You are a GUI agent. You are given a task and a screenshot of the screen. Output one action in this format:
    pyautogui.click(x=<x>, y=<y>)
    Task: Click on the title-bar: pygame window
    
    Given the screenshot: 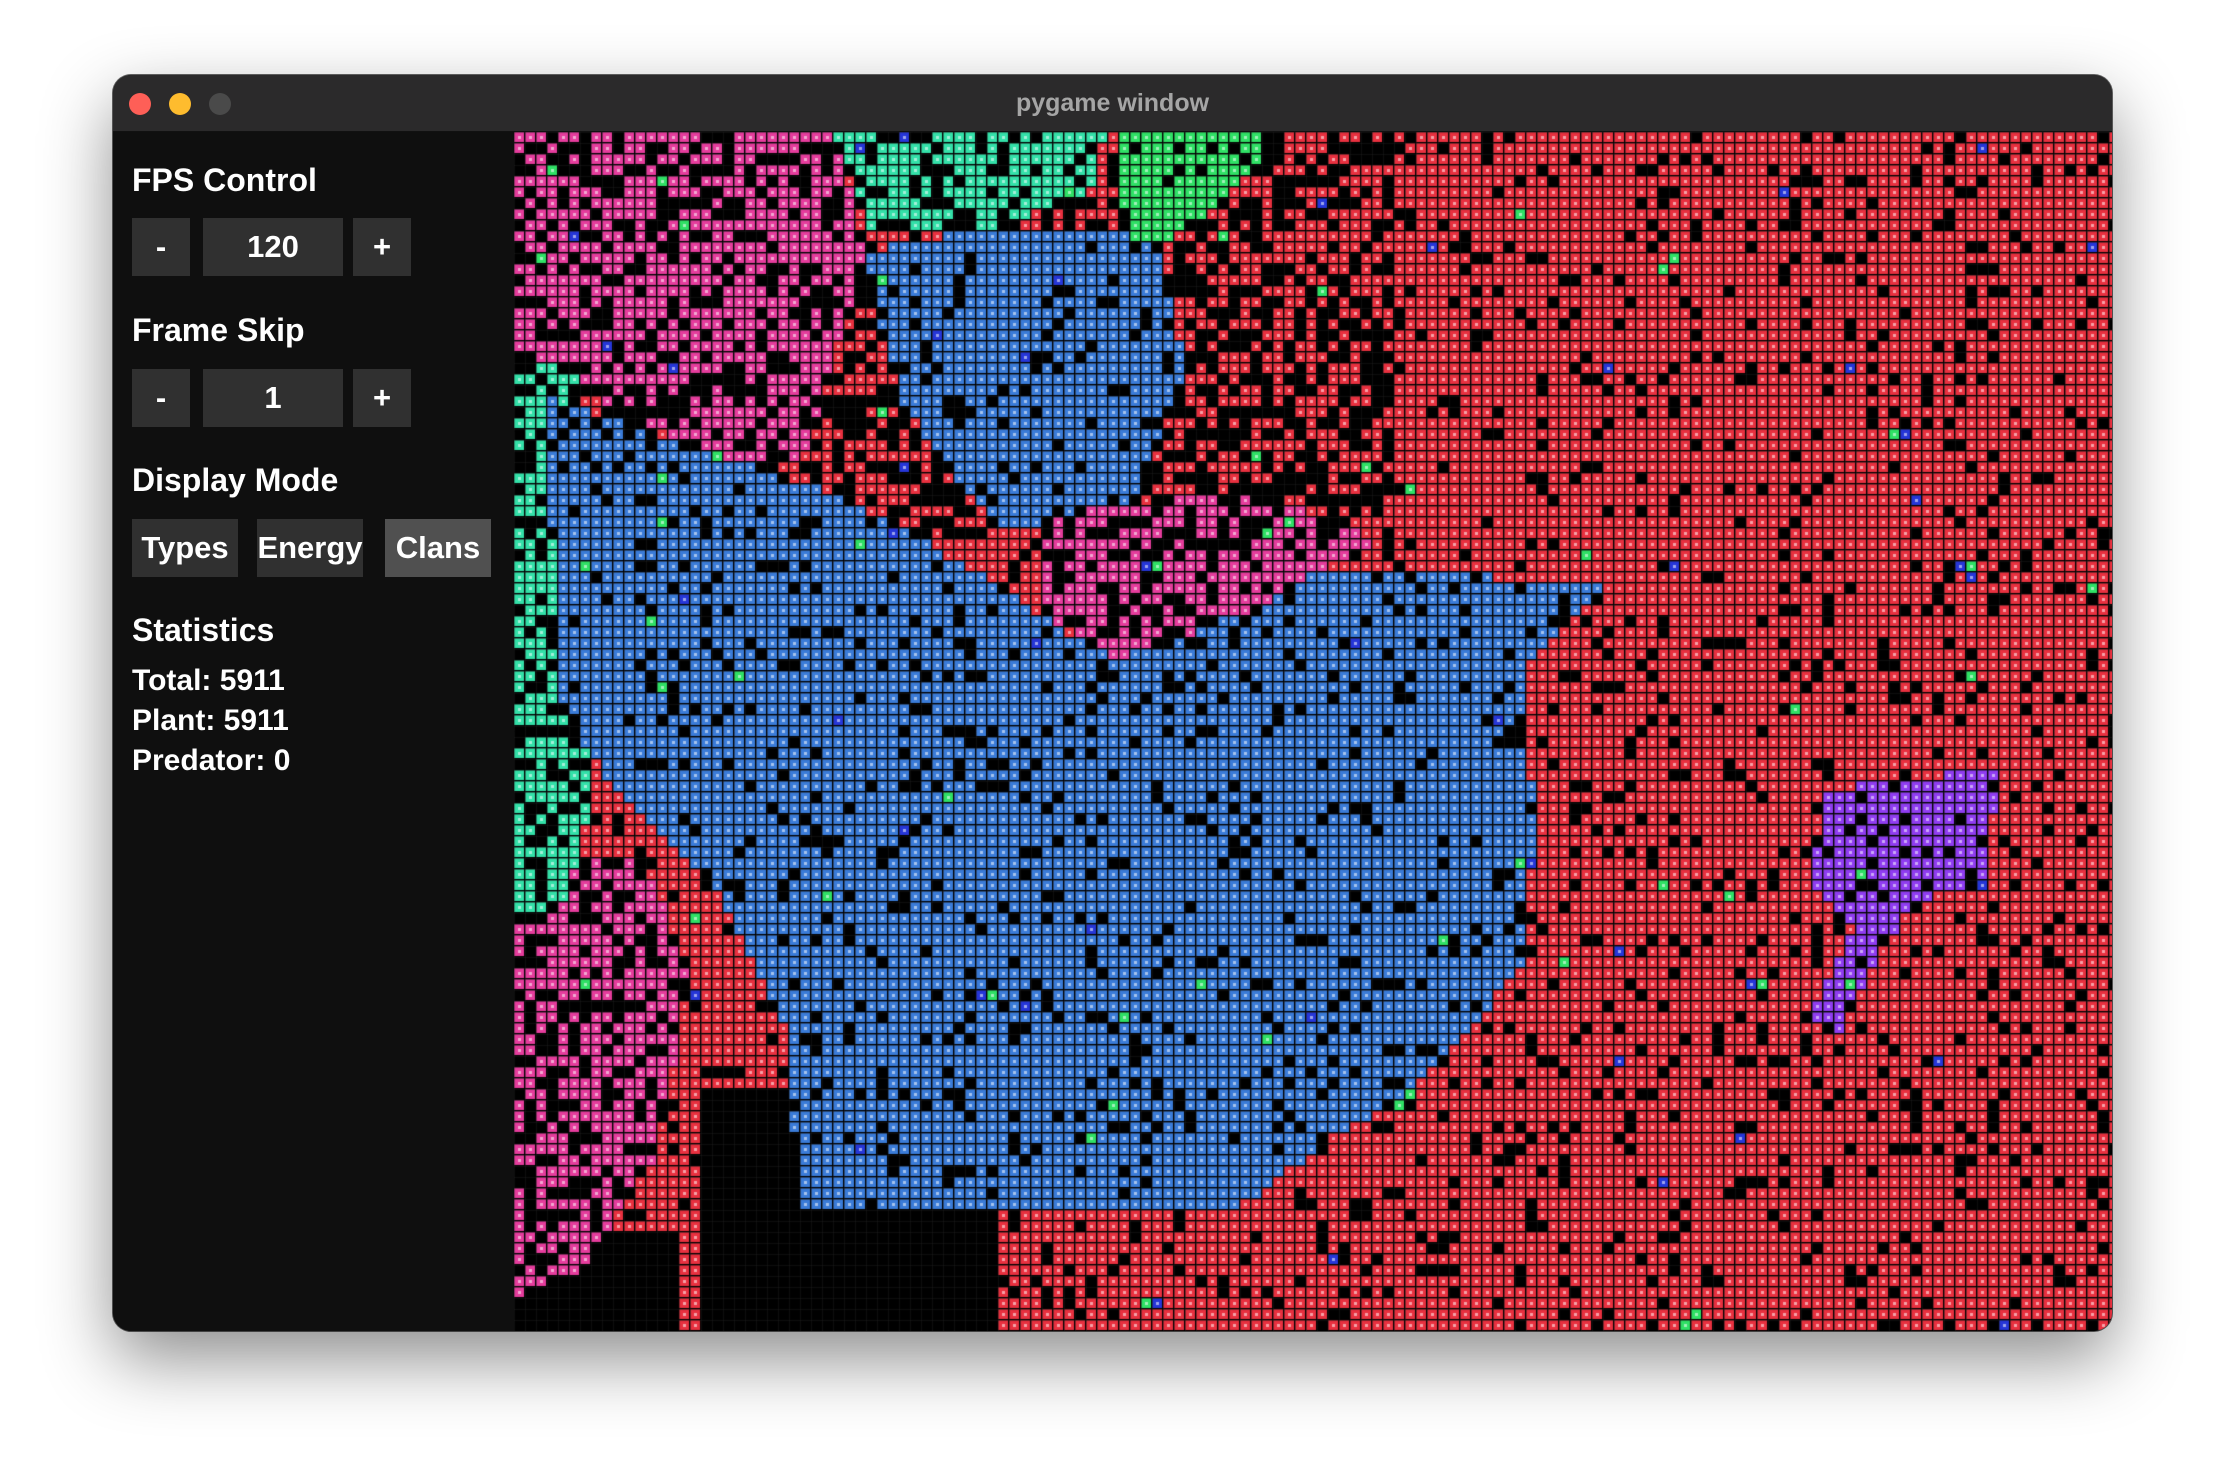 What is the action you would take?
    pyautogui.click(x=1112, y=103)
    